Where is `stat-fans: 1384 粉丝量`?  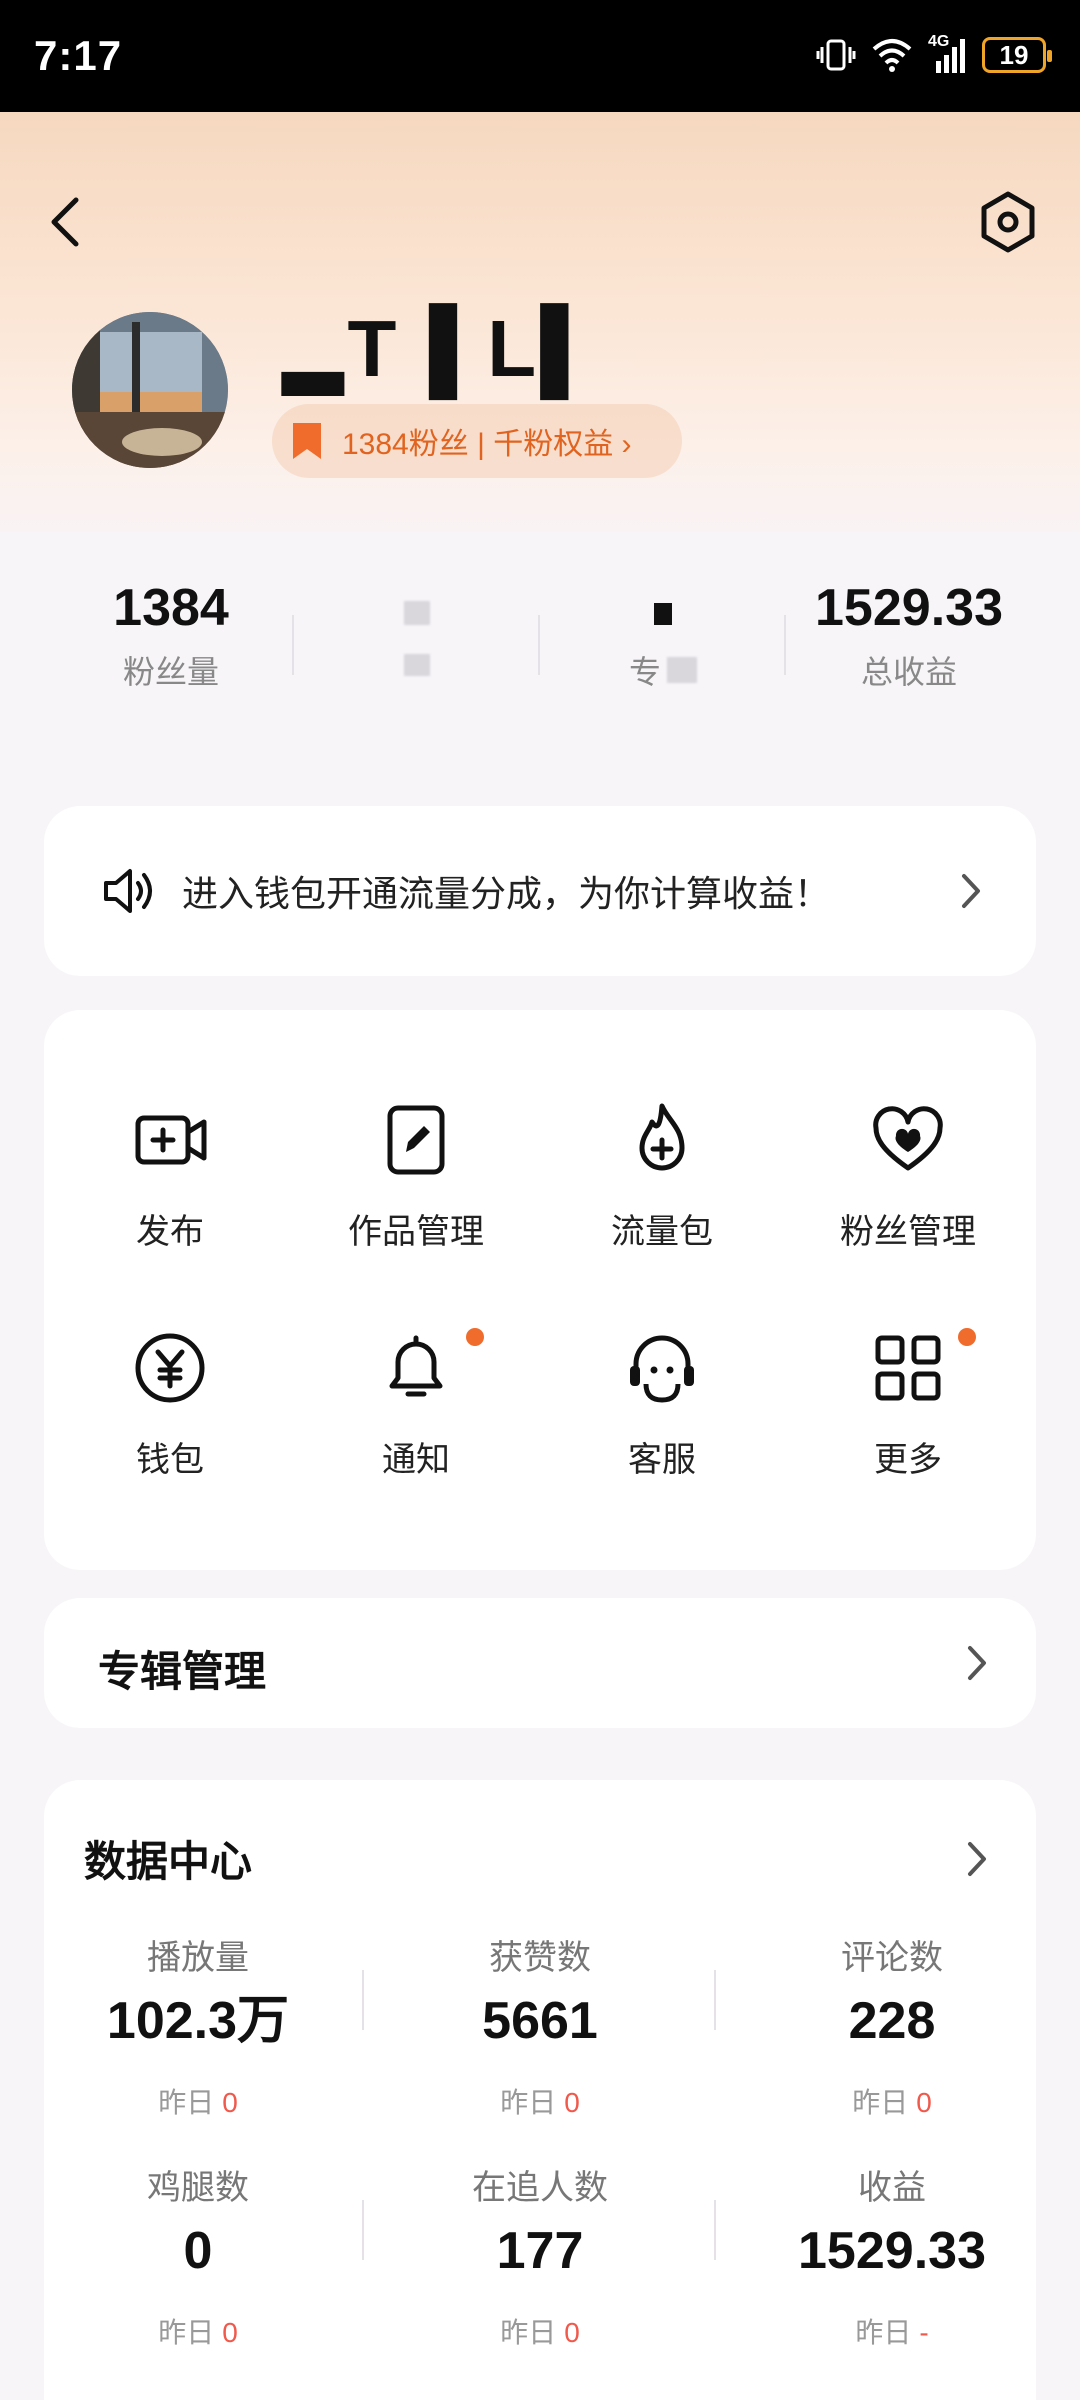 stat-fans: 1384 粉丝量 is located at coordinates (171, 634).